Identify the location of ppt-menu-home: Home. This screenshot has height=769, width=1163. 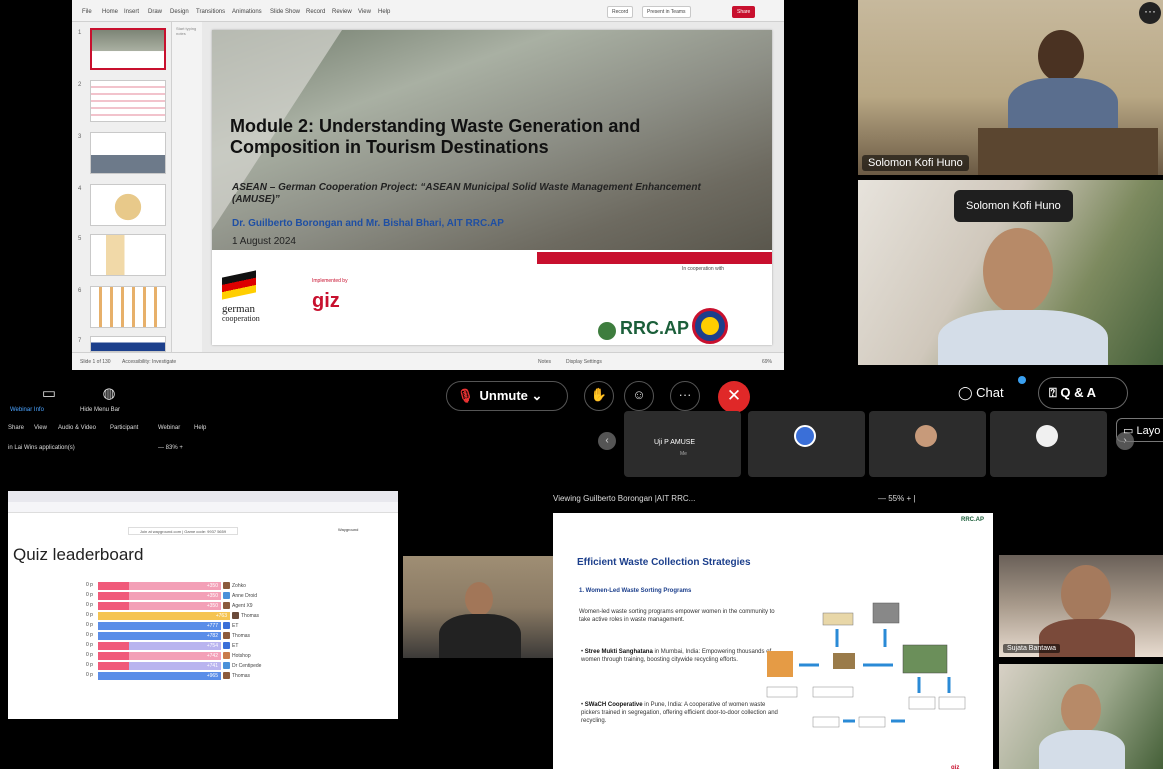
(110, 12).